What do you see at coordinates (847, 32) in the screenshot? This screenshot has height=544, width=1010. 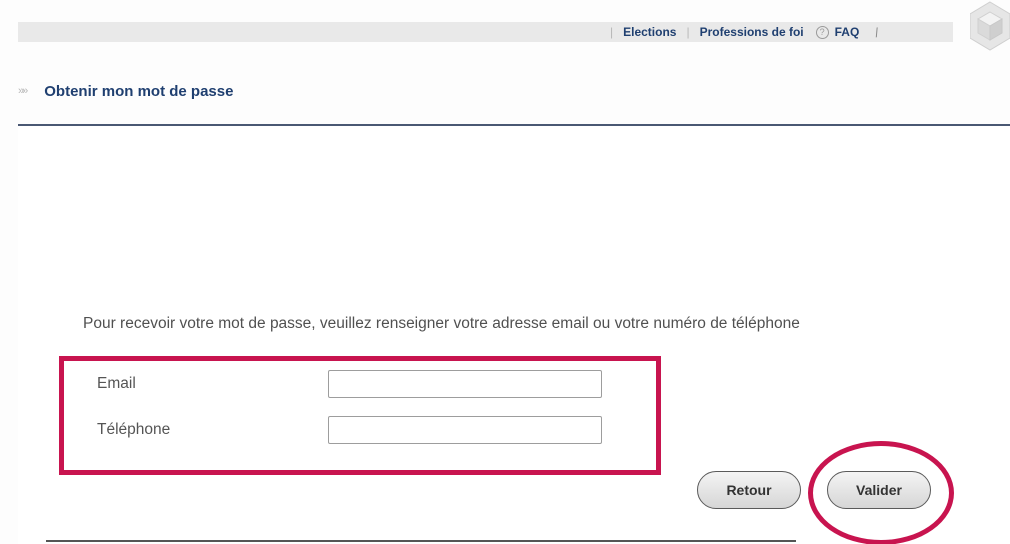 I see `nav-link-faq: FAQ` at bounding box center [847, 32].